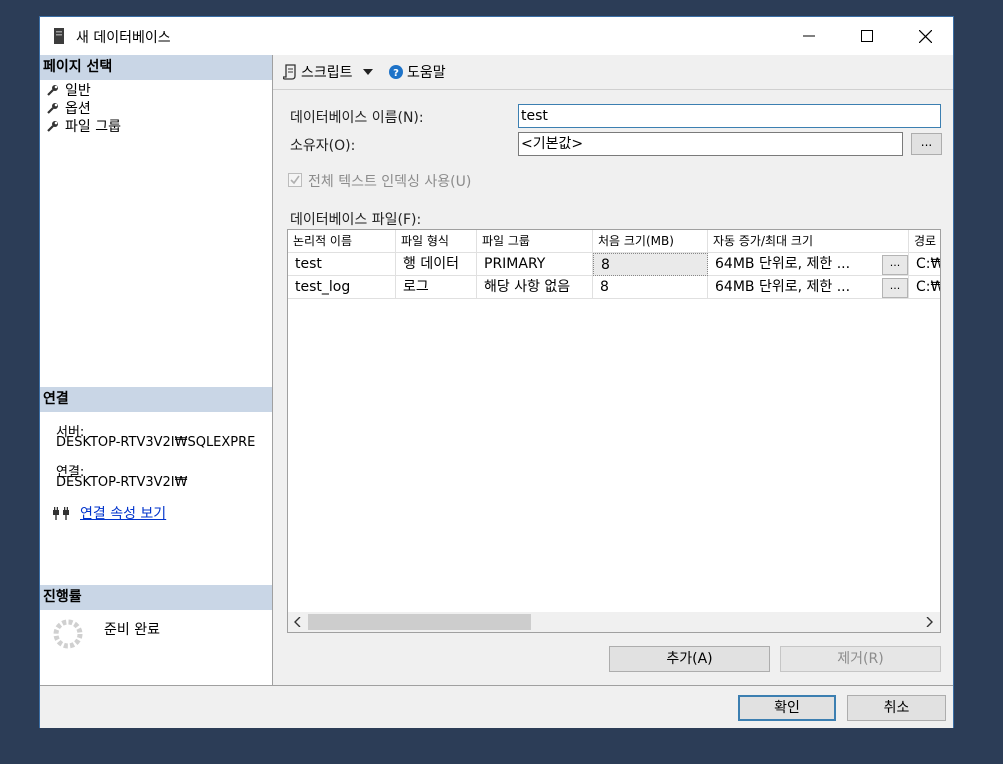 This screenshot has width=1003, height=764. I want to click on nav-item-label: 파일 그룹, so click(93, 127).